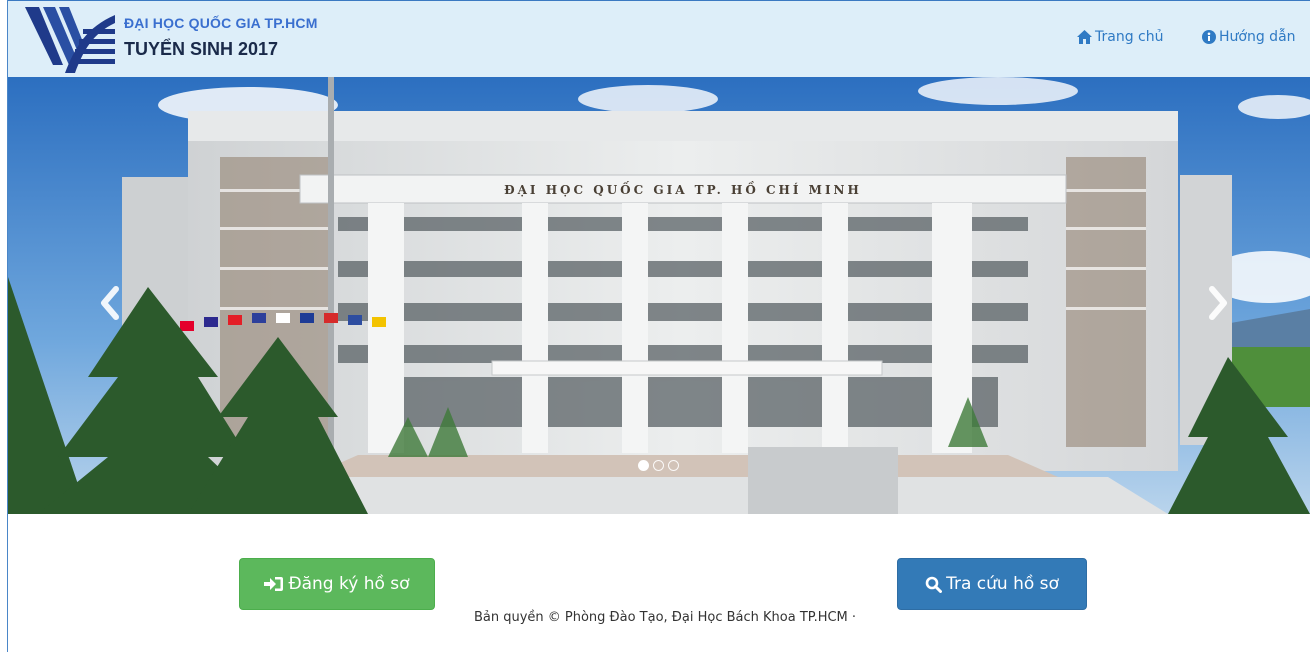 The width and height of the screenshot is (1310, 652). What do you see at coordinates (221, 23) in the screenshot?
I see `brand-university-name: ĐẠI HỌC QUỐC GIA TP.HCM` at bounding box center [221, 23].